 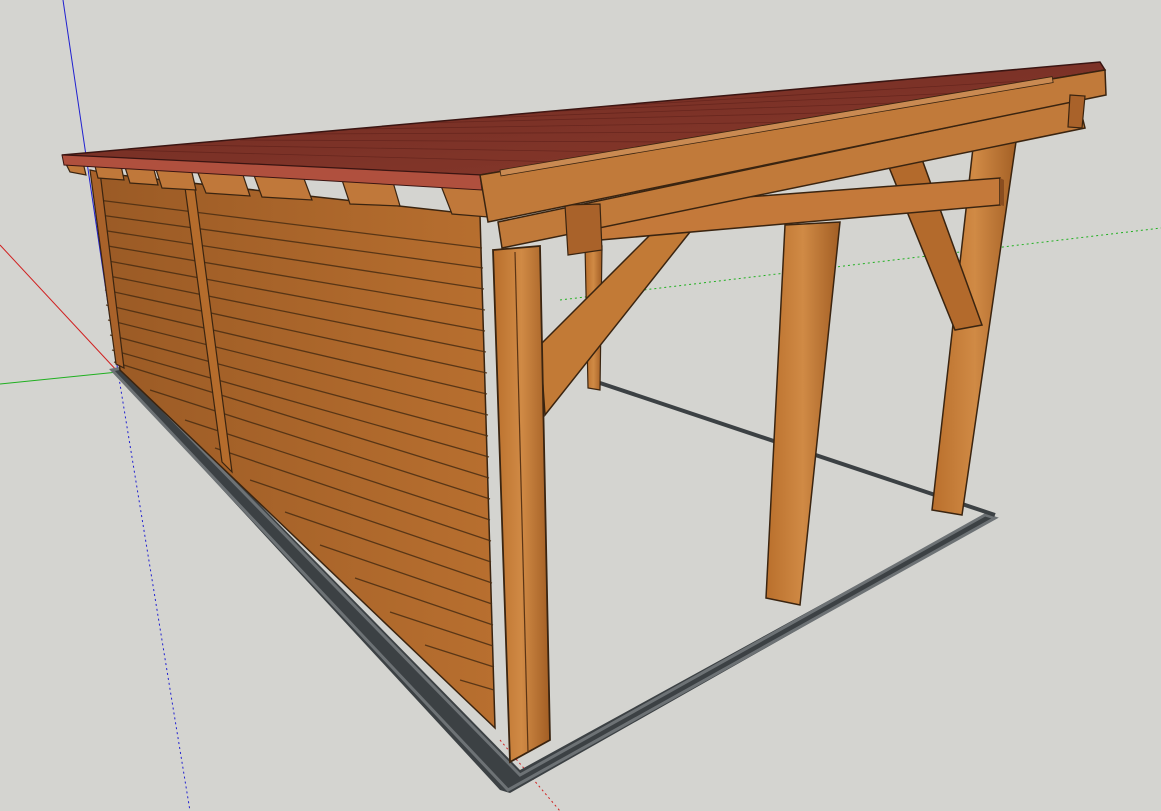 I want to click on front-corner-post, so click(x=521, y=504).